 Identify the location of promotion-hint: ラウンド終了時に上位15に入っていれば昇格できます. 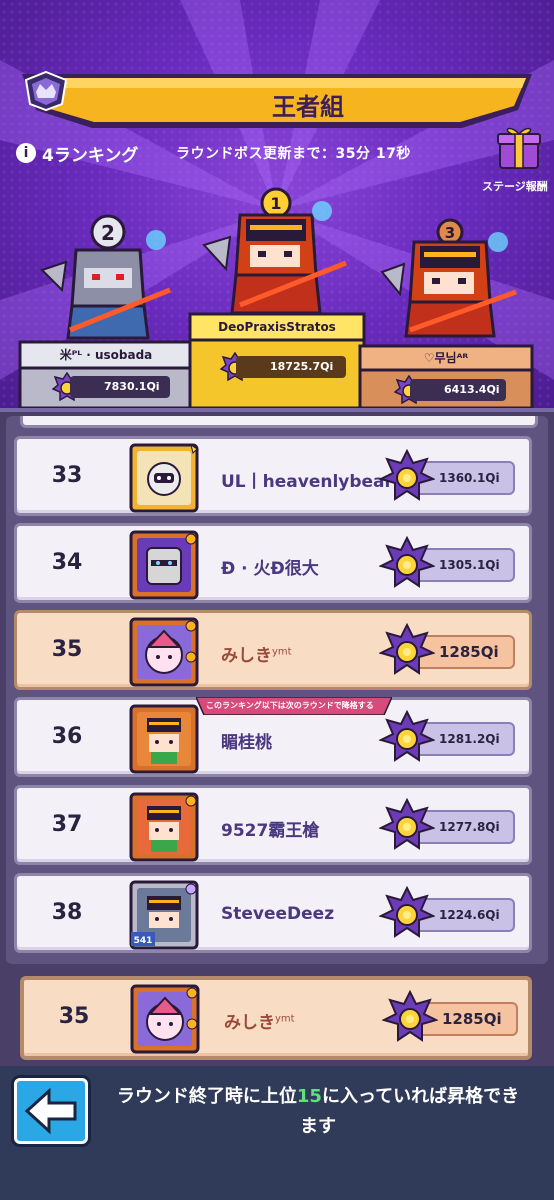
(318, 1111).